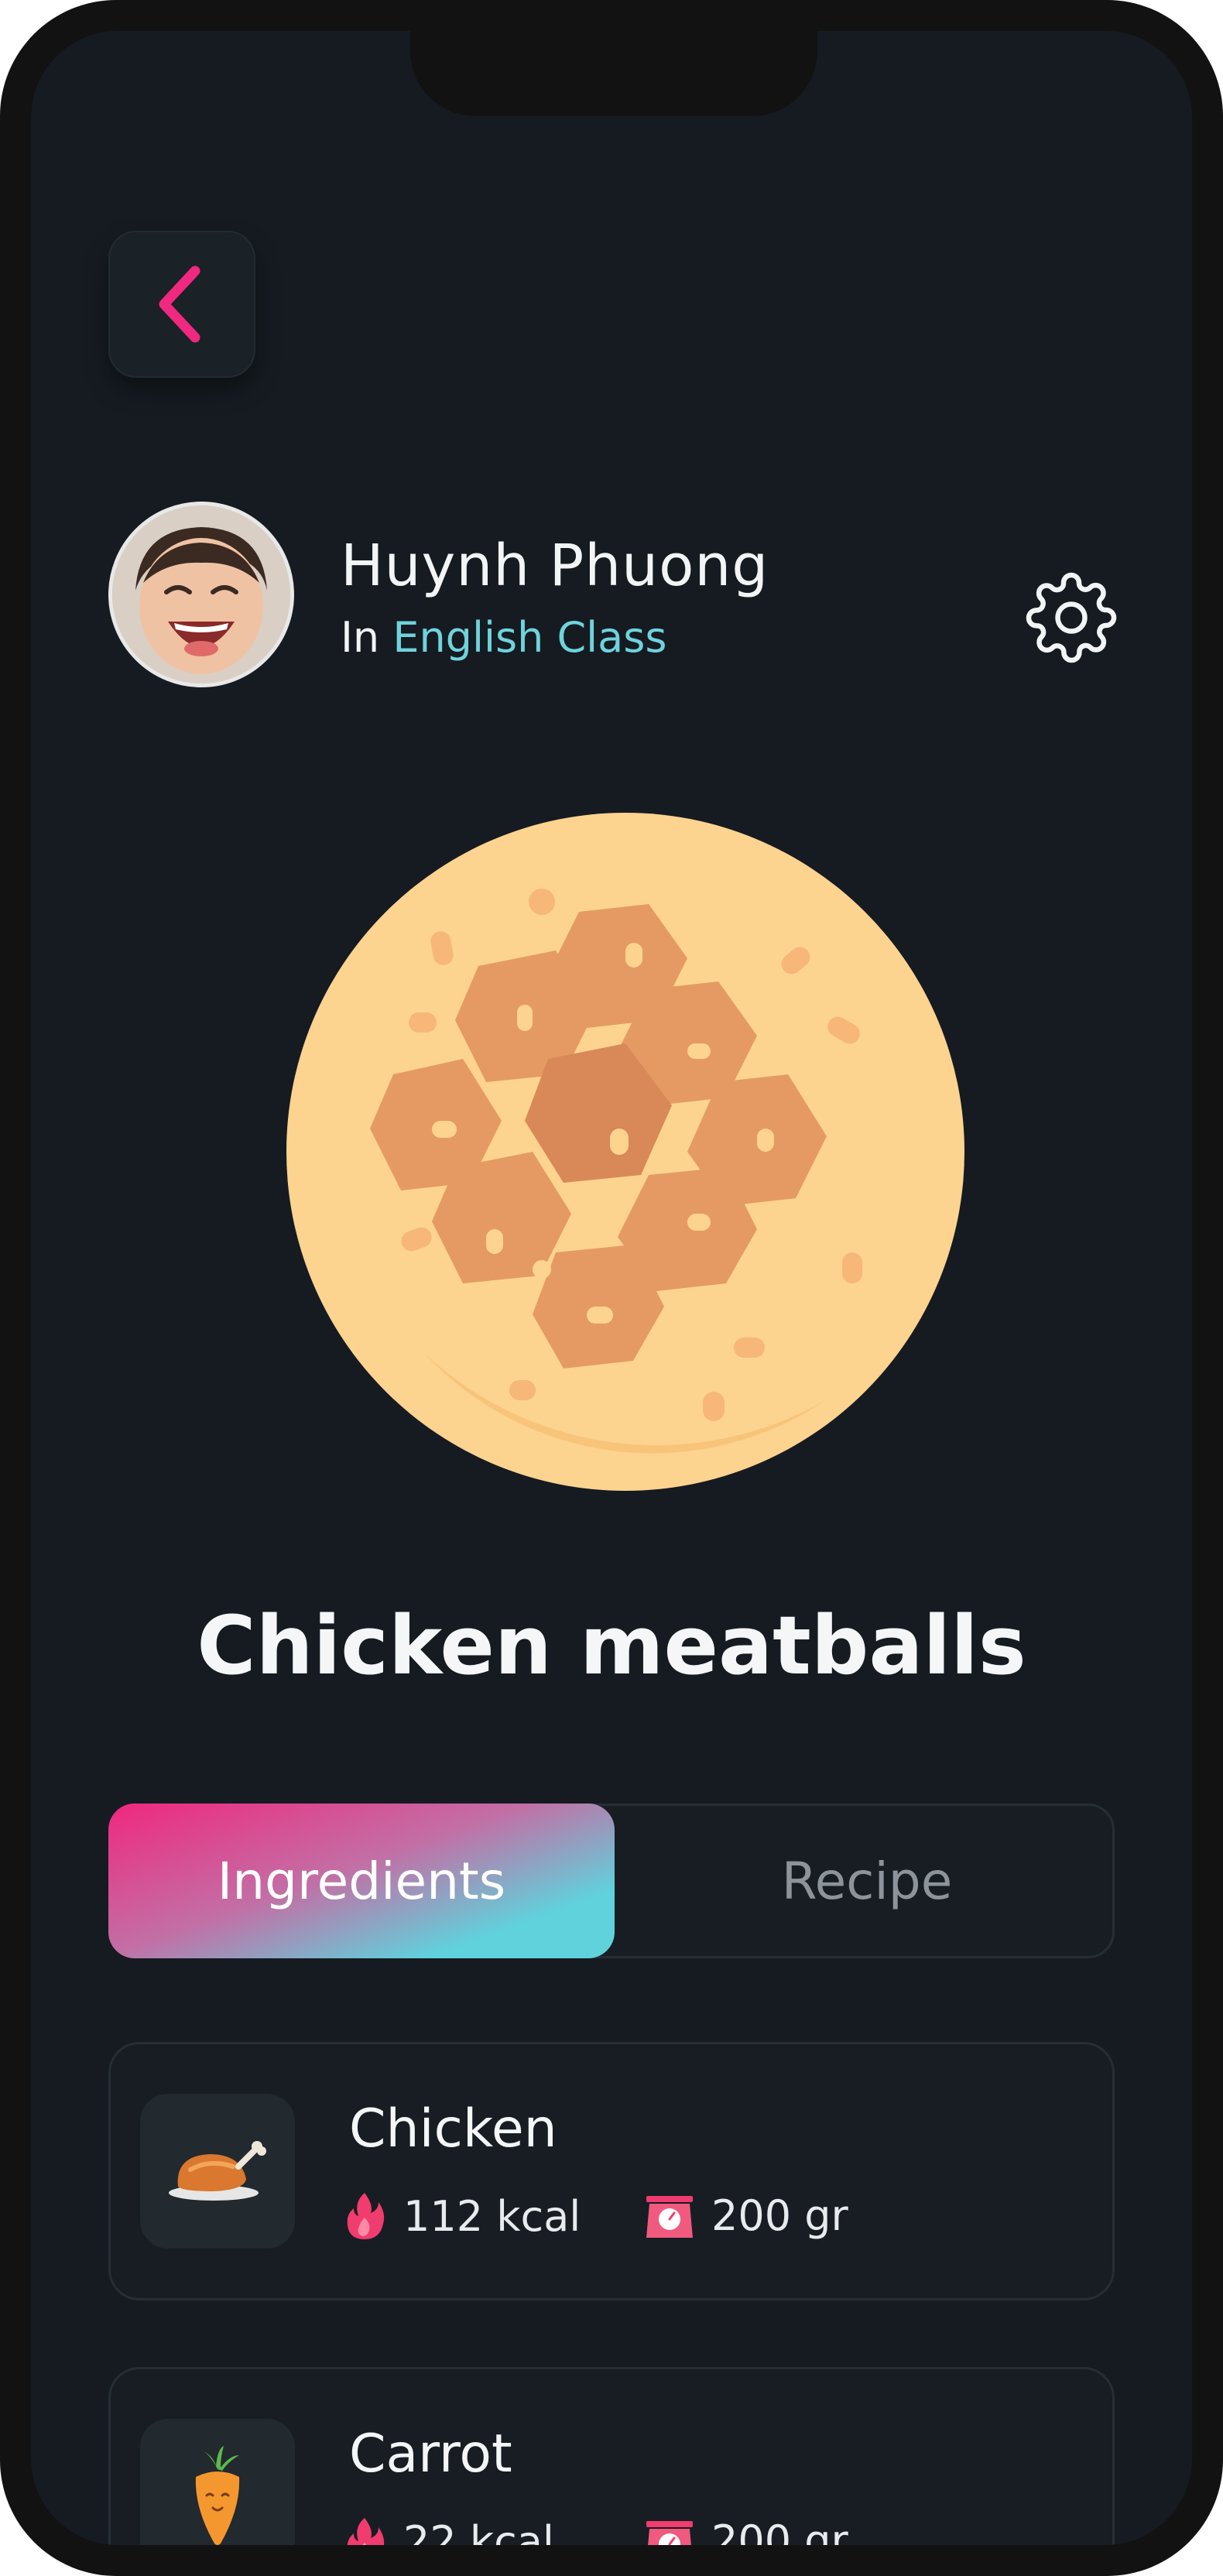  I want to click on tab-ingredients: Ingredients, so click(361, 1881).